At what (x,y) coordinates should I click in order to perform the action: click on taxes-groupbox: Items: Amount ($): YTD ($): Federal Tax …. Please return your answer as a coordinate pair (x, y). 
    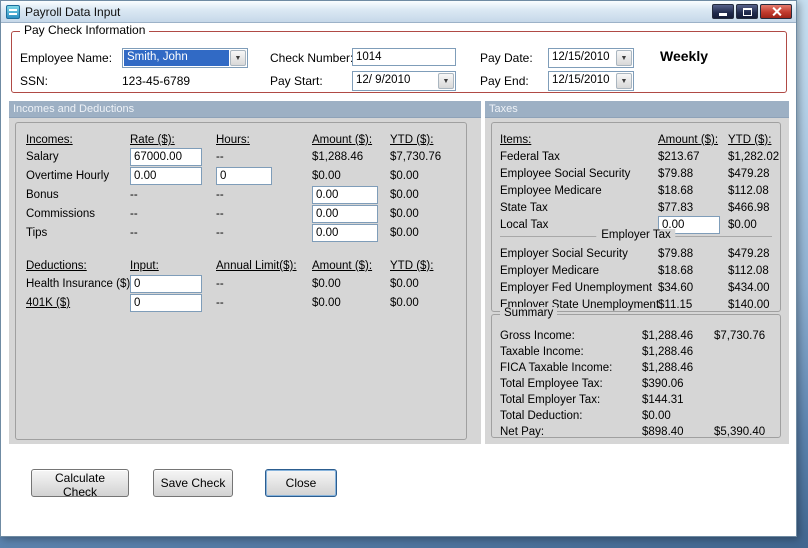
    Looking at the image, I should click on (636, 217).